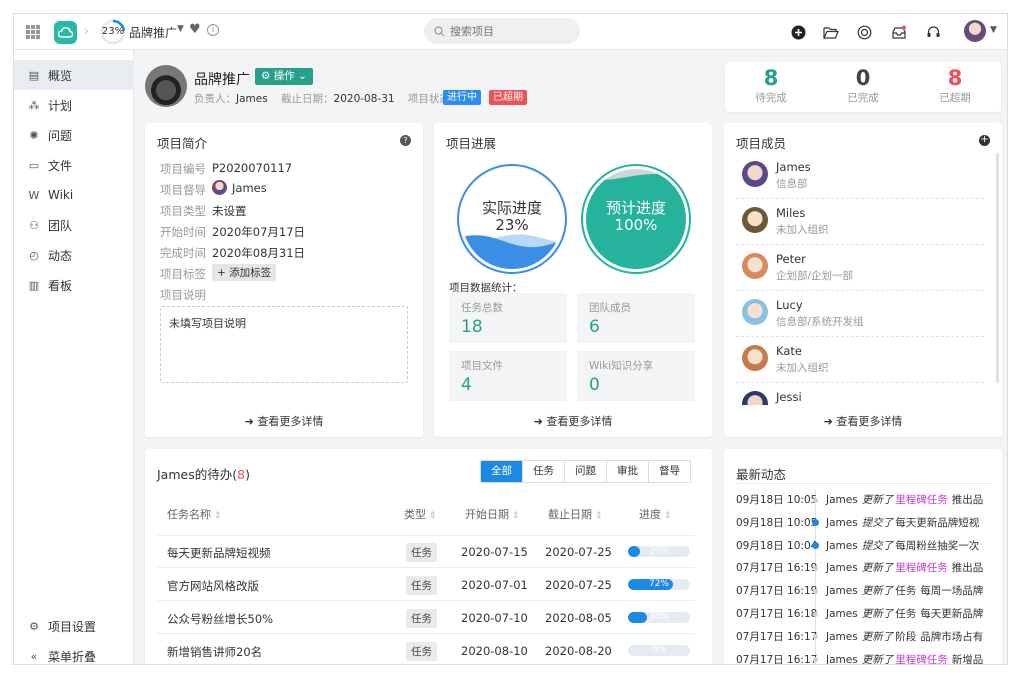 This screenshot has height=677, width=1020. I want to click on todo-tab-4: 督导, so click(669, 471).